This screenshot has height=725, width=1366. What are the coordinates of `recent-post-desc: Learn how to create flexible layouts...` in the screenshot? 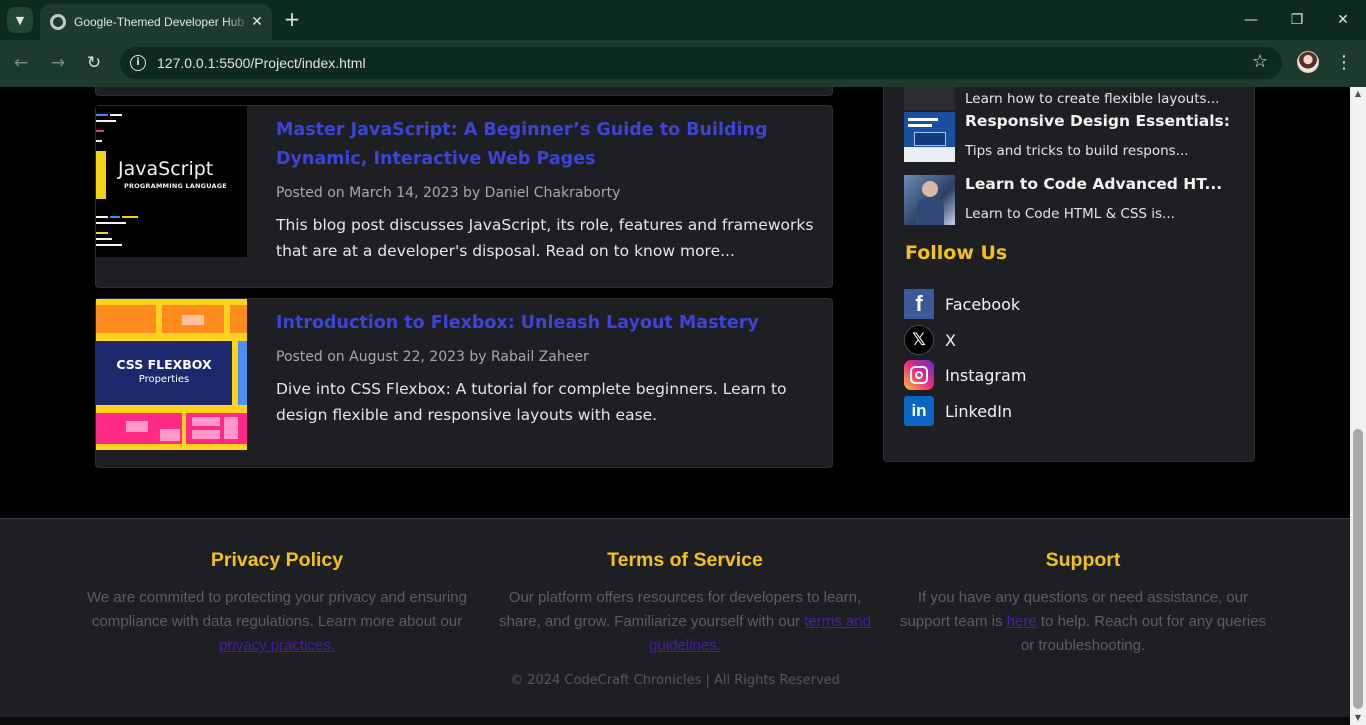 It's located at (1092, 99).